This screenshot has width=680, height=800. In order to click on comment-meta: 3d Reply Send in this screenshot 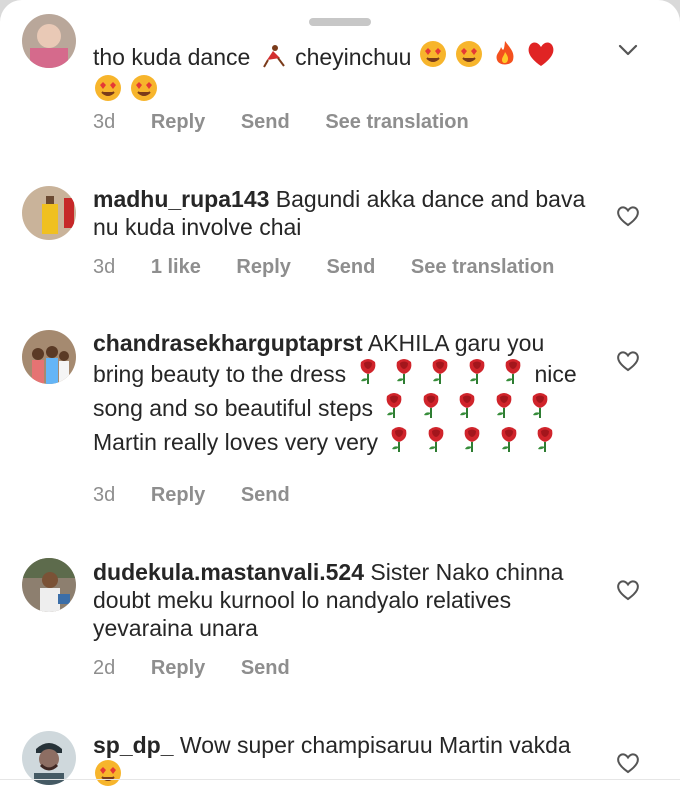, I will do `click(206, 495)`.